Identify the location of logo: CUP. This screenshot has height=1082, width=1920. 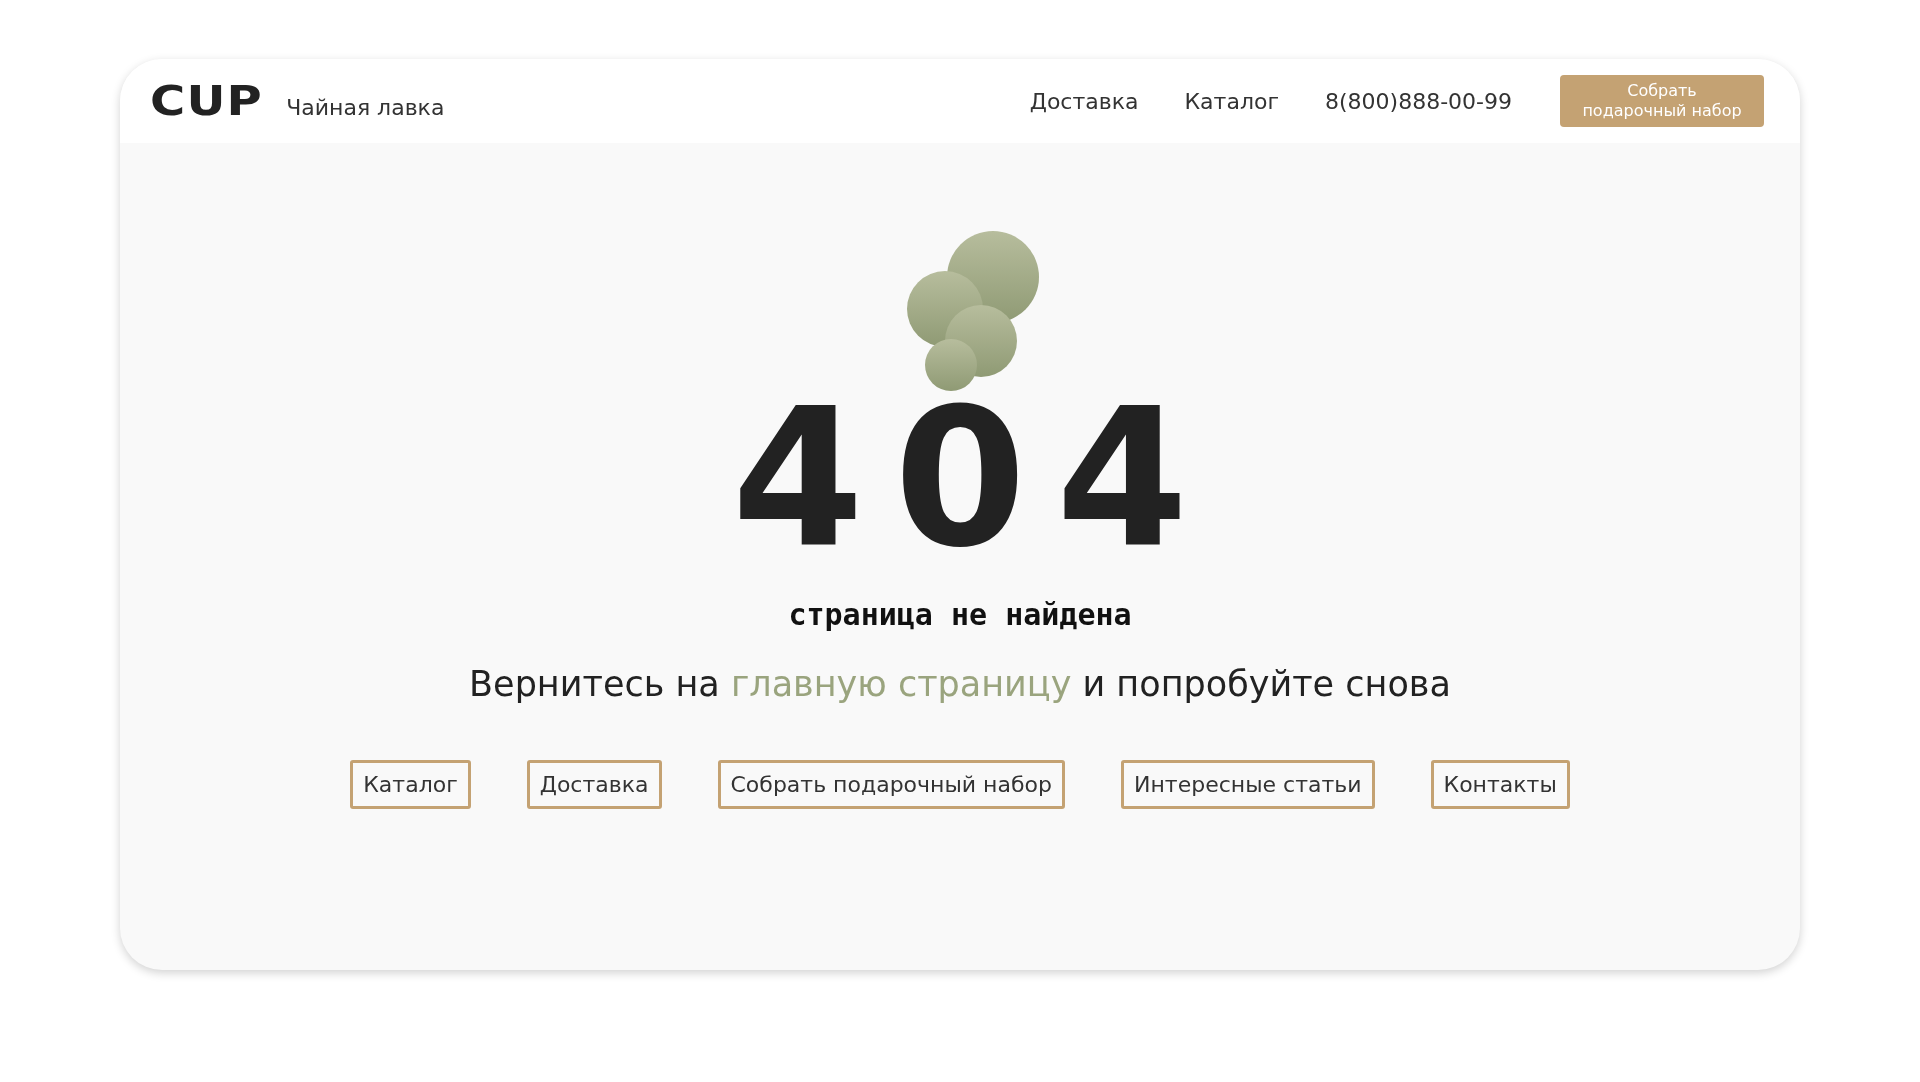
(206, 101).